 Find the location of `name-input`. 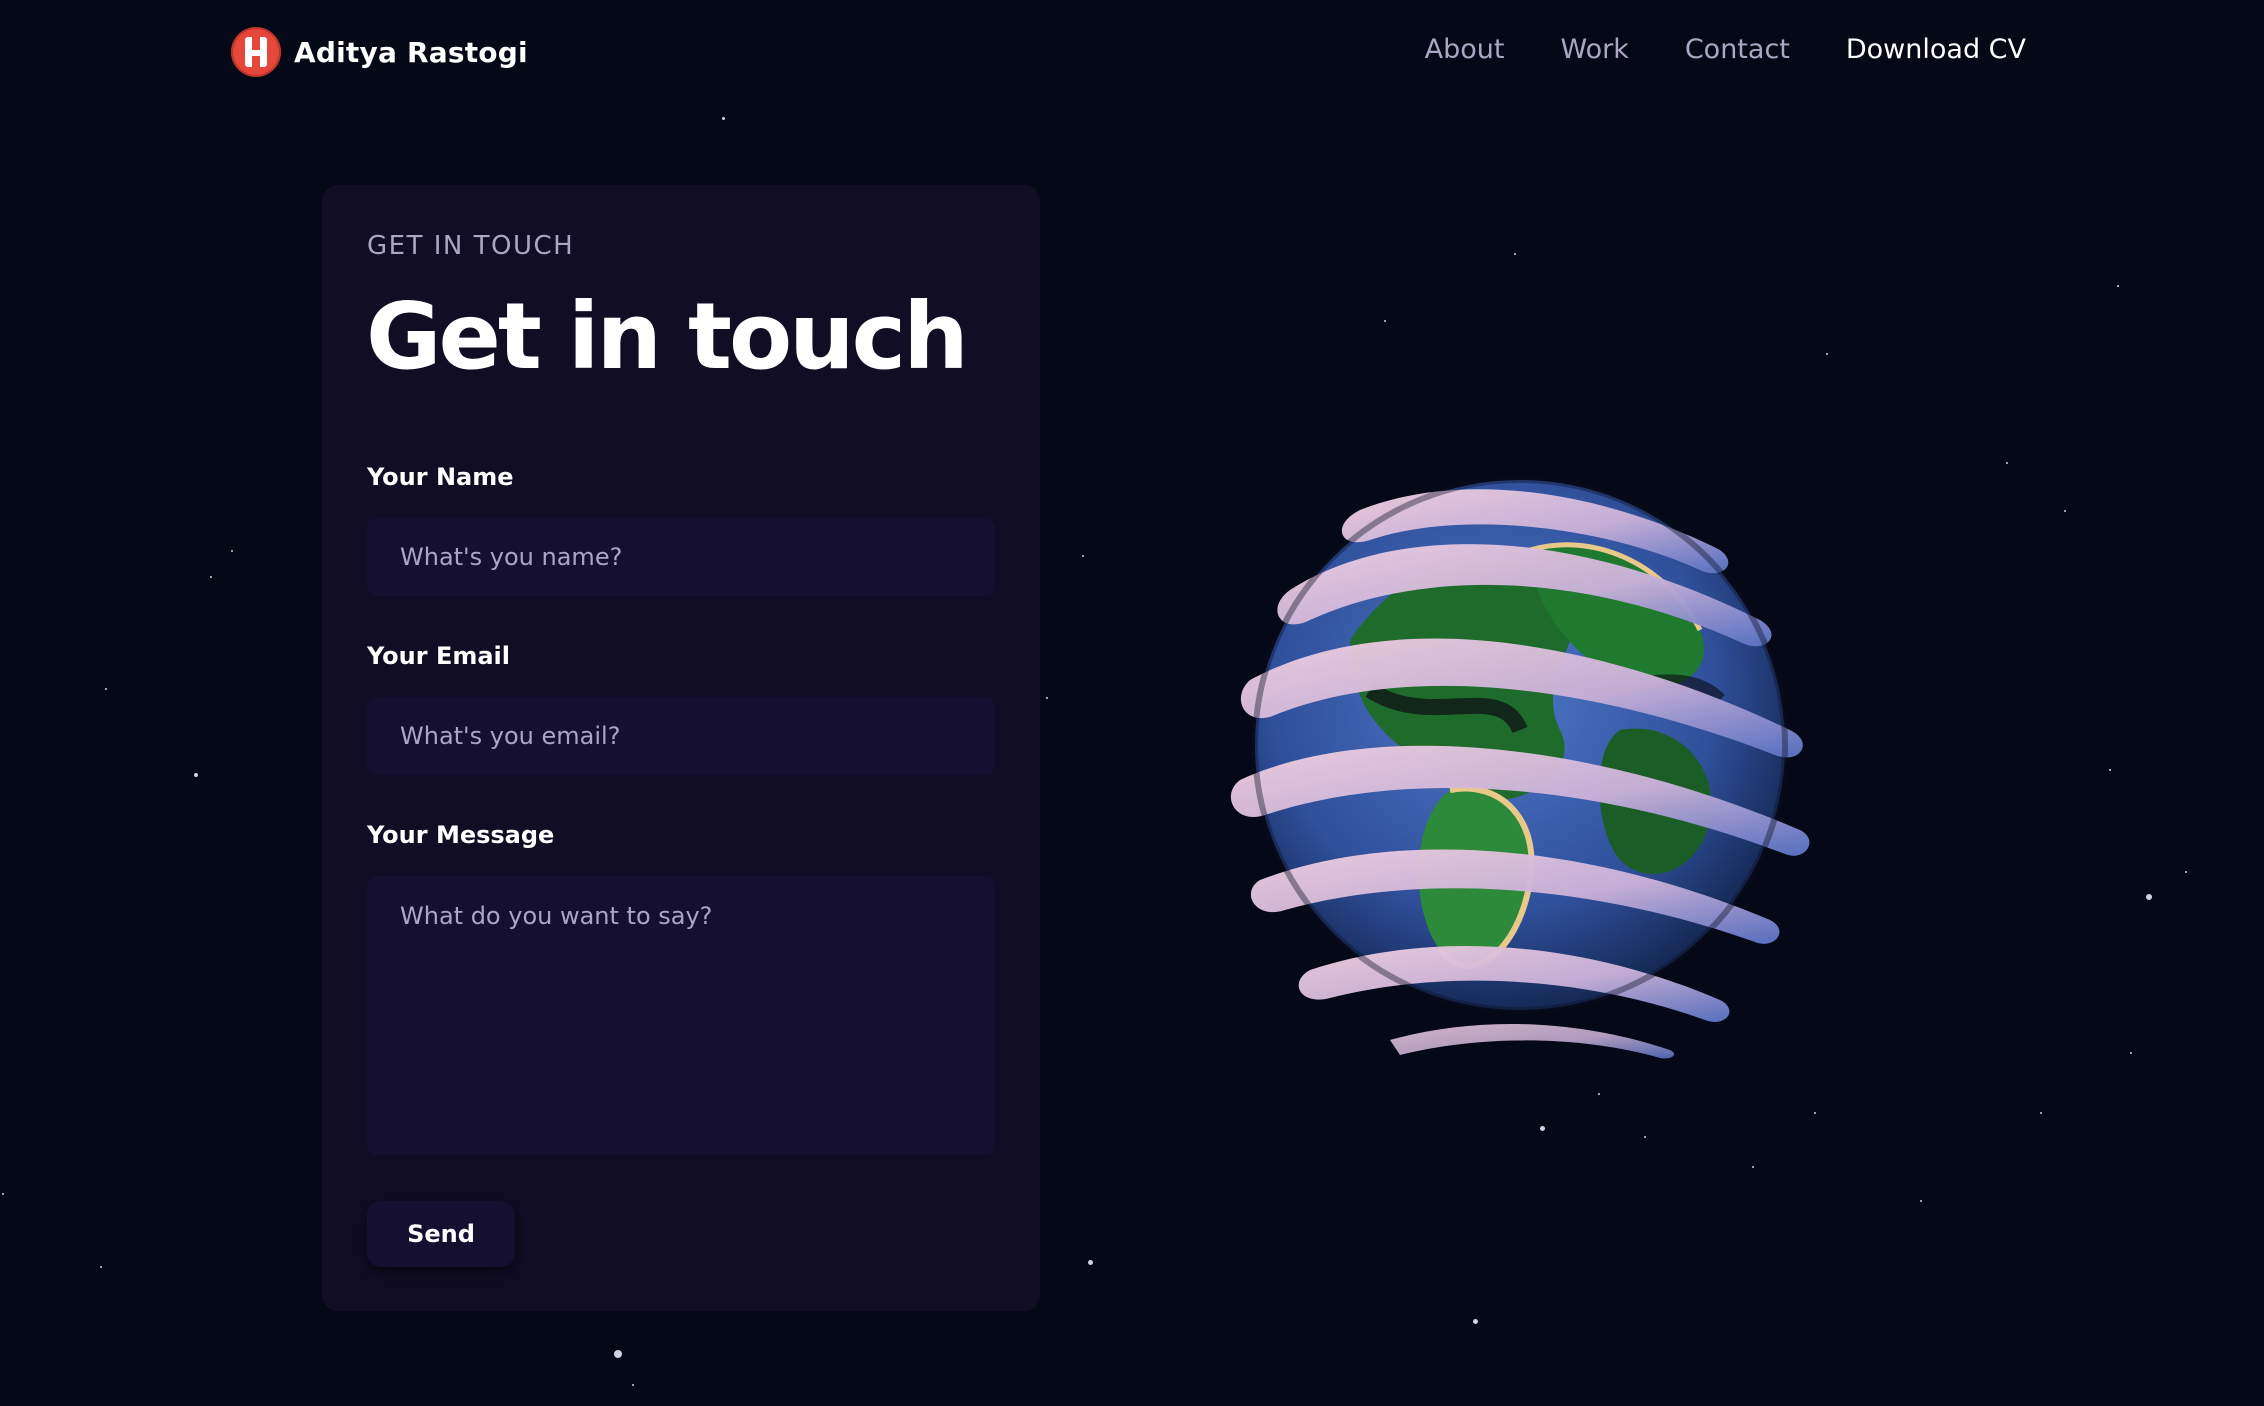

name-input is located at coordinates (681, 557).